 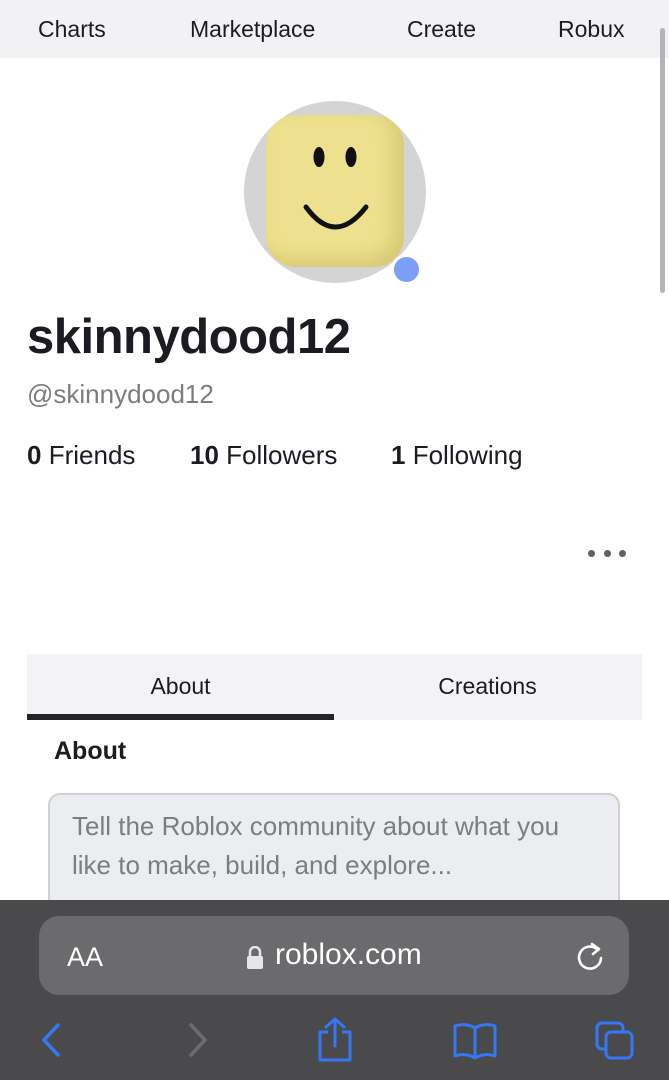 What do you see at coordinates (52, 1040) in the screenshot?
I see `back-icon` at bounding box center [52, 1040].